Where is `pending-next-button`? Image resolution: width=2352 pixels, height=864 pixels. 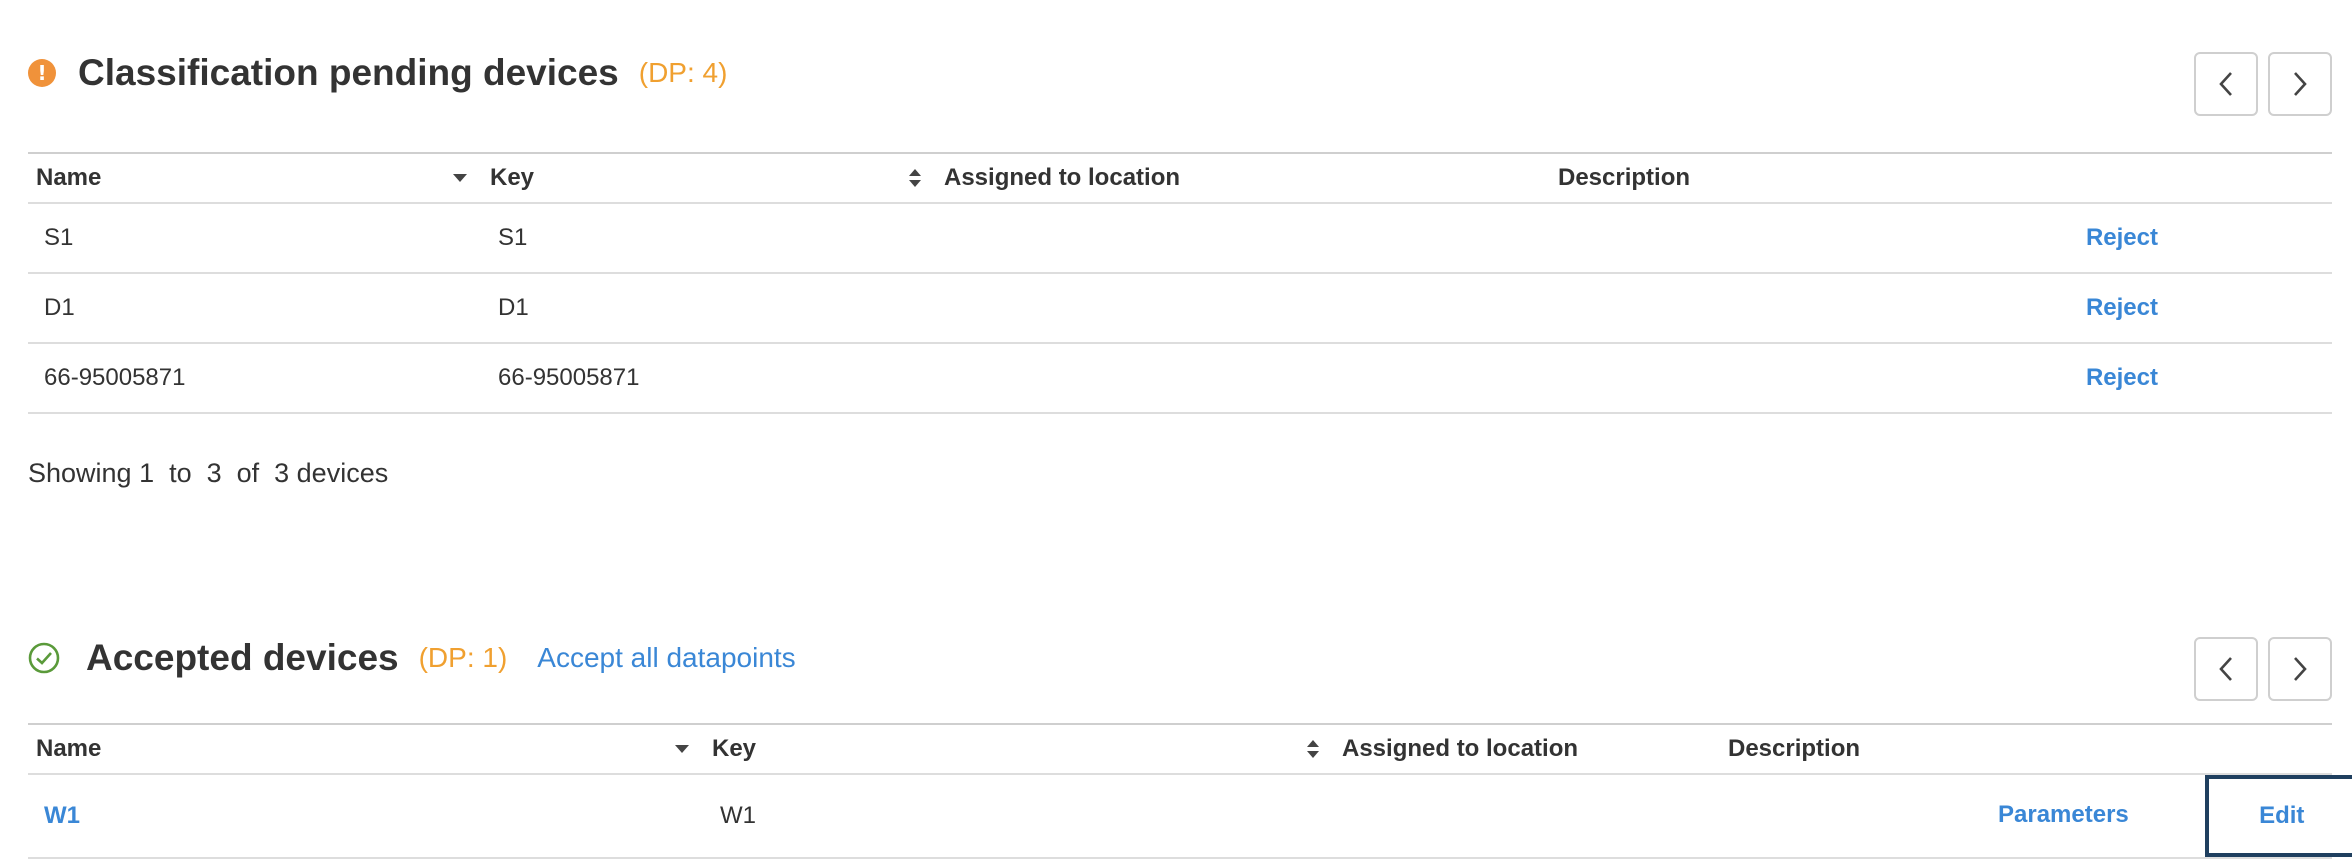
pending-next-button is located at coordinates (2300, 84).